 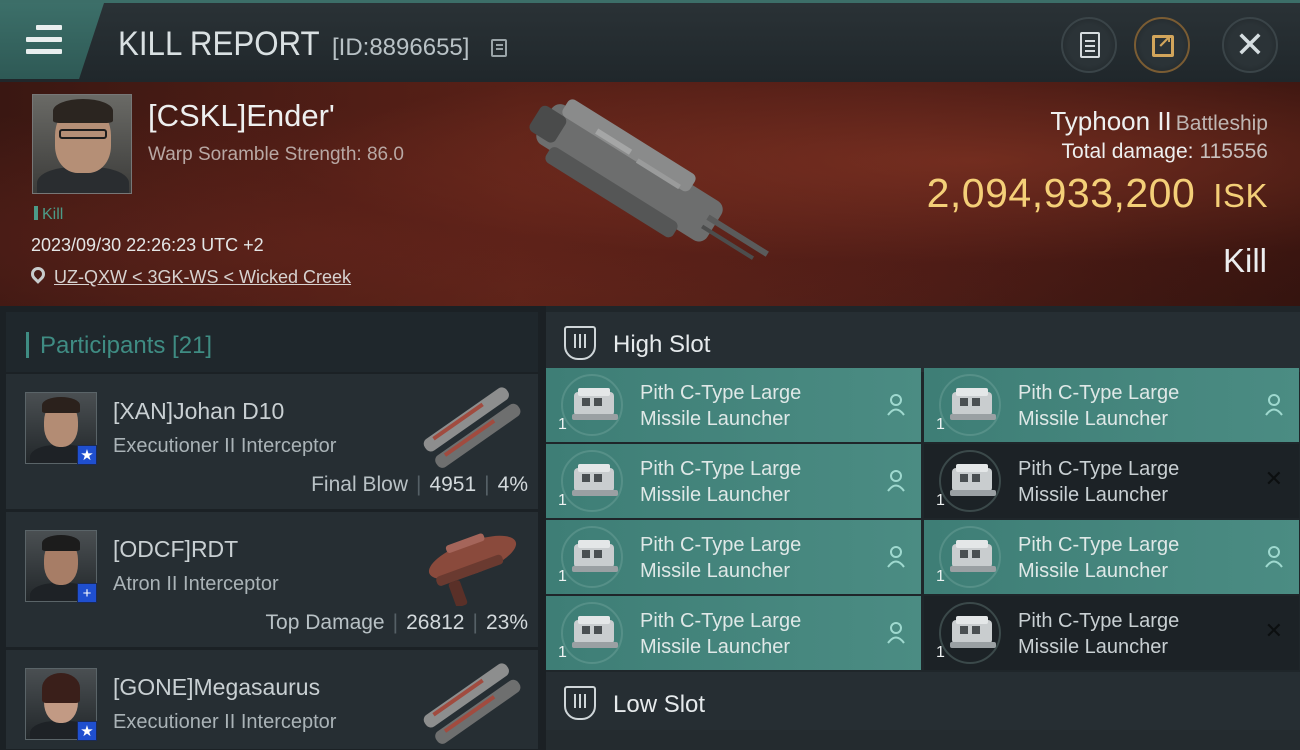 I want to click on plus-badge-icon: +, so click(x=87, y=593).